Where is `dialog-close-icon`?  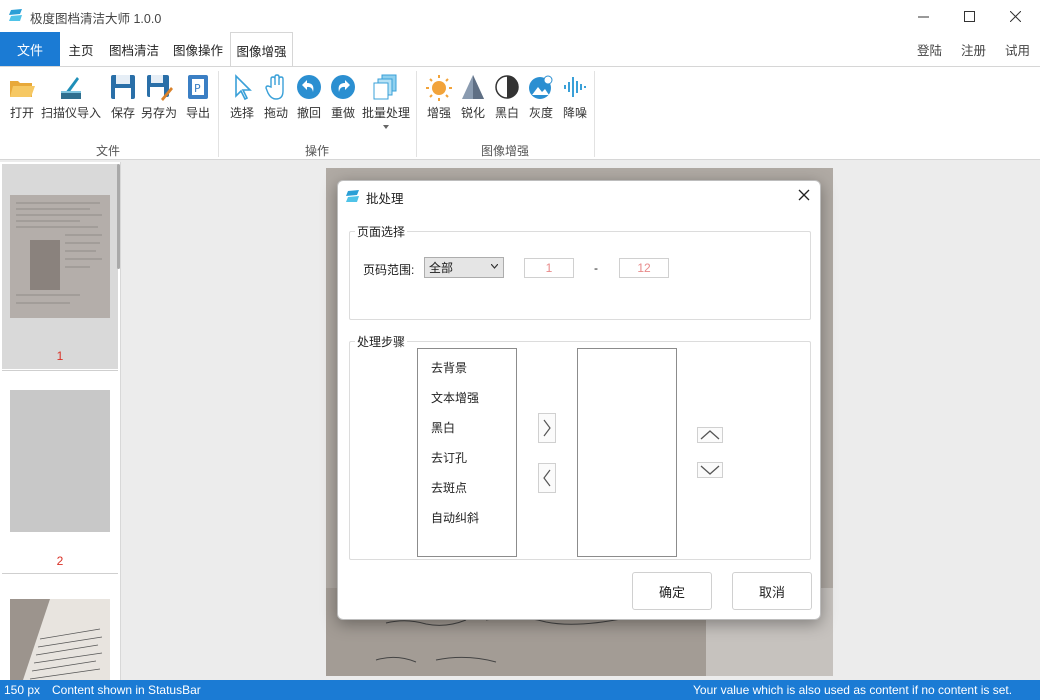
dialog-close-icon is located at coordinates (804, 195).